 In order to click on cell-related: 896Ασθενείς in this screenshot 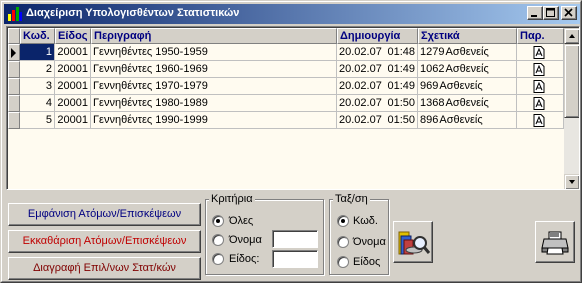, I will do `click(467, 120)`.